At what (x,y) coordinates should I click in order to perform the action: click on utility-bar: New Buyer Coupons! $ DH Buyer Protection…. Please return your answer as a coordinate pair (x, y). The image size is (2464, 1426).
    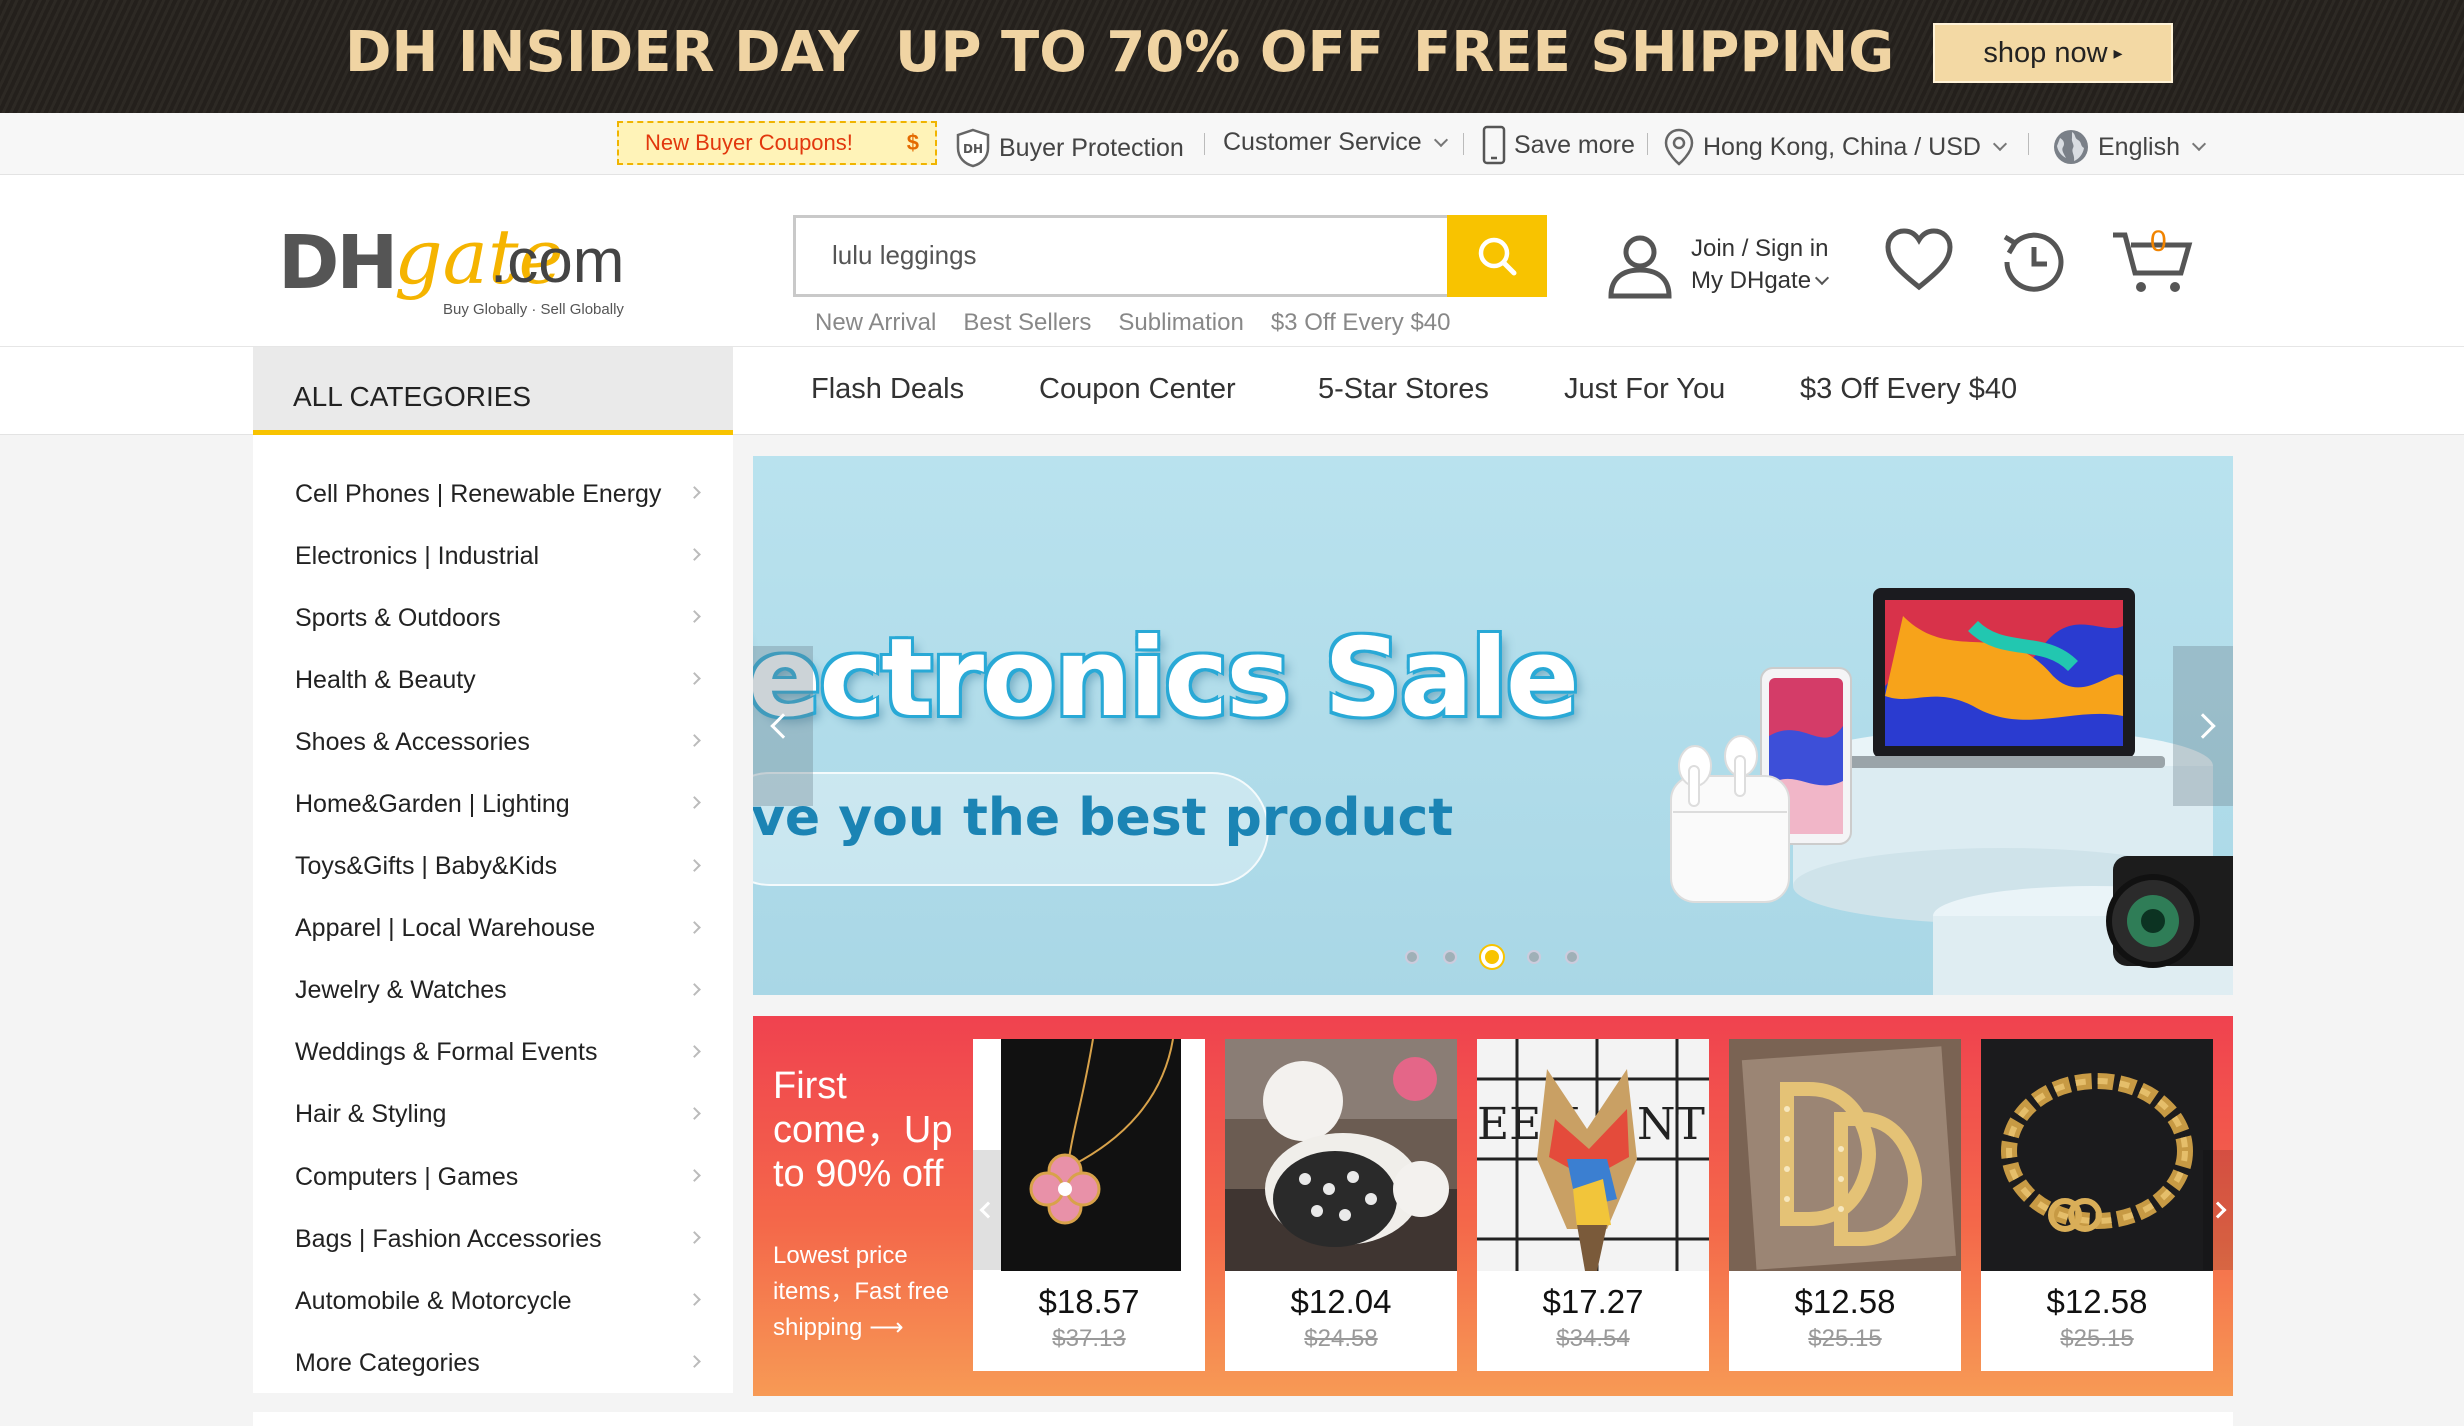
    Looking at the image, I should click on (1232, 144).